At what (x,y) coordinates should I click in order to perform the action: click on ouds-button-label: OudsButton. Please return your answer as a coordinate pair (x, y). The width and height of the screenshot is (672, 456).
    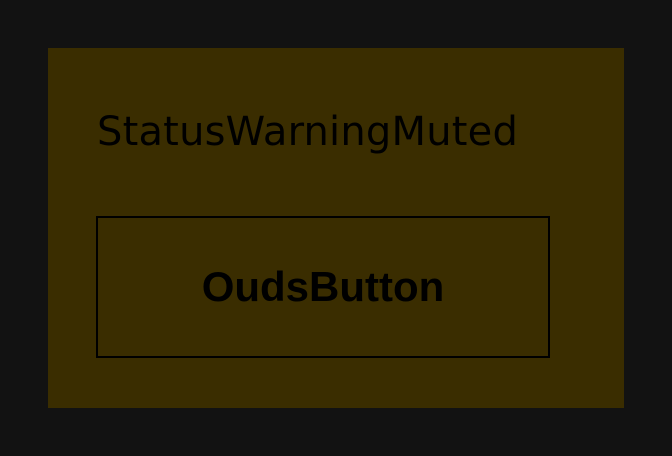
    Looking at the image, I should click on (323, 286).